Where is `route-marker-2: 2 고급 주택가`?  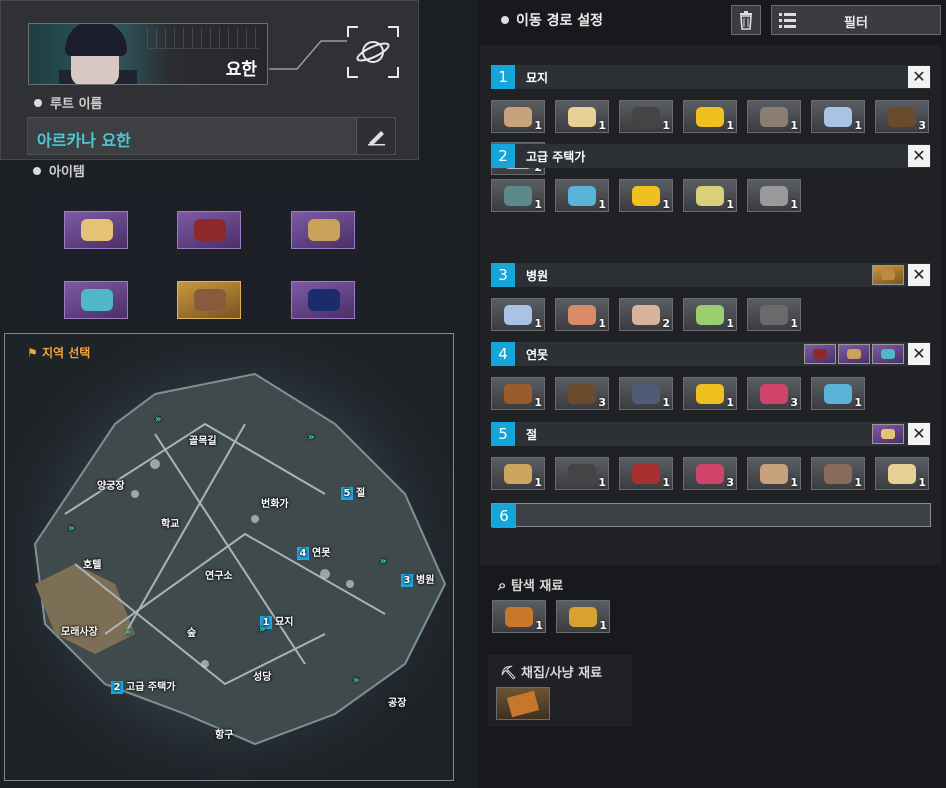 route-marker-2: 2 고급 주택가 is located at coordinates (143, 686).